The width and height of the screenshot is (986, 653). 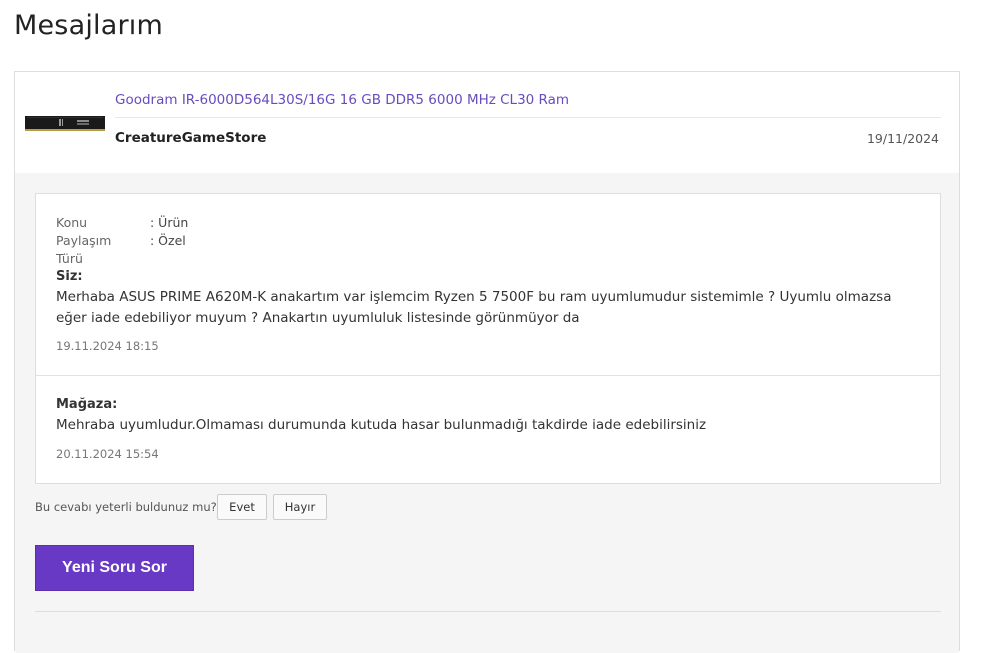 What do you see at coordinates (114, 568) in the screenshot?
I see `new-question-button: Yeni Soru Sor` at bounding box center [114, 568].